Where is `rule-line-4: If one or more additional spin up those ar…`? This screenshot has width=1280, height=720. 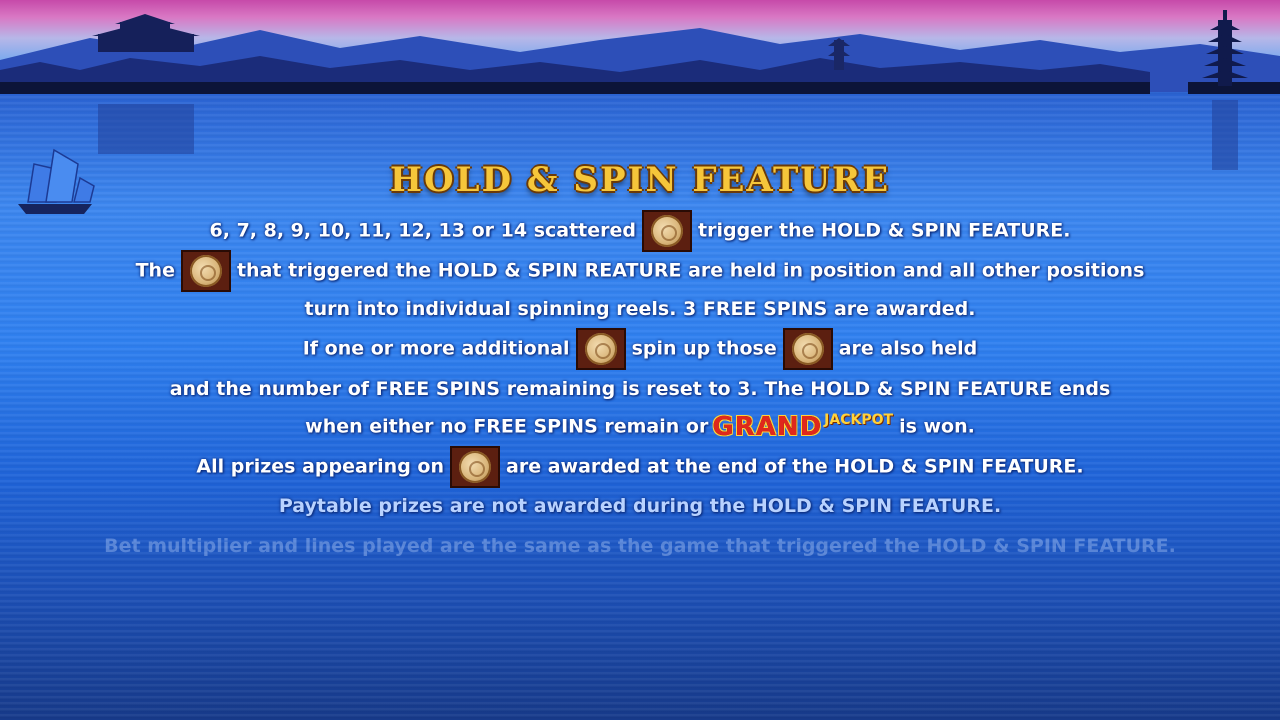
rule-line-4: If one or more additional spin up those ar… is located at coordinates (640, 349).